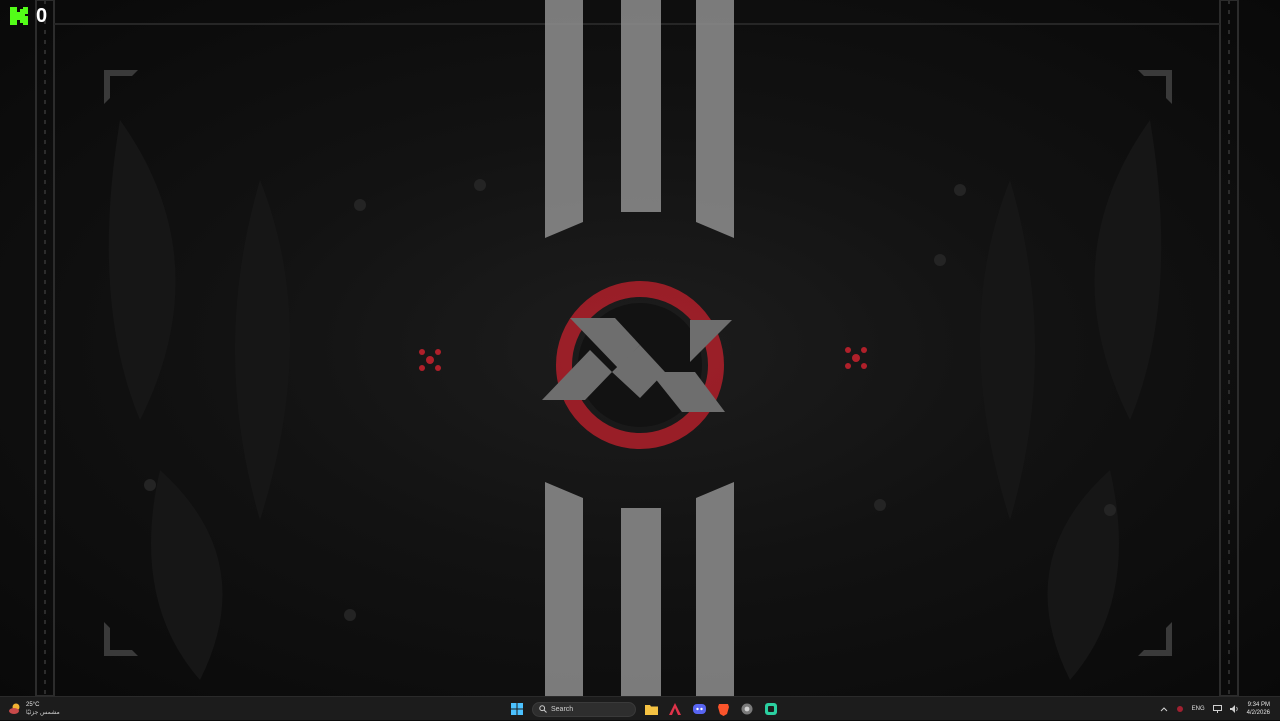 Image resolution: width=1280 pixels, height=721 pixels. What do you see at coordinates (639, 589) in the screenshot?
I see `bottom-stripes` at bounding box center [639, 589].